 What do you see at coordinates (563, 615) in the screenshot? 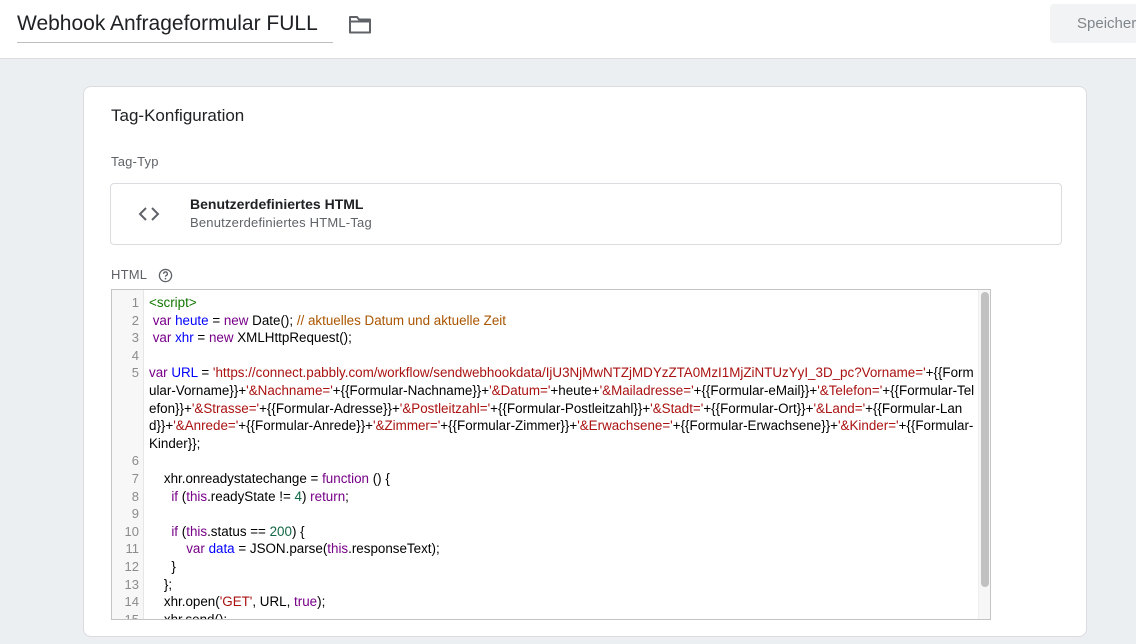
I see `code-line: xhr.send();` at bounding box center [563, 615].